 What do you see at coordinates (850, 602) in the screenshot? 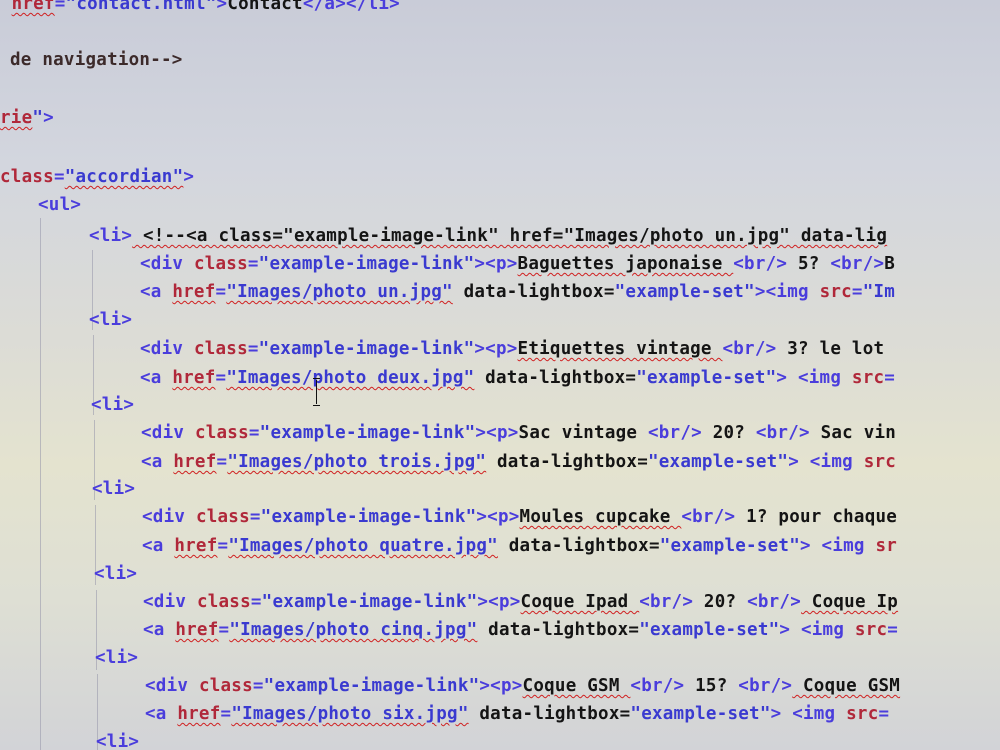
I see `code-token: Coque Ip` at bounding box center [850, 602].